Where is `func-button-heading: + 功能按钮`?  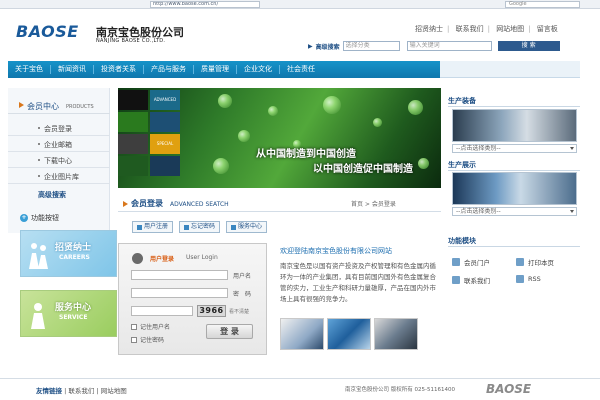
func-button-heading: + 功能按钮 is located at coordinates (39, 218).